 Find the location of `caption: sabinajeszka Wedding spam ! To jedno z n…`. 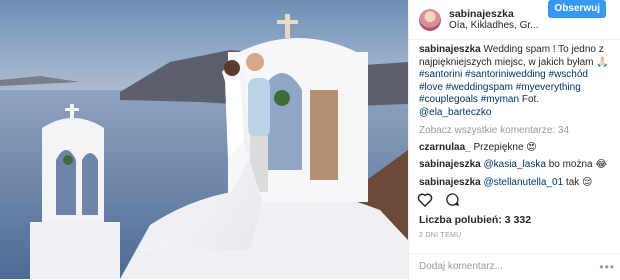

caption: sabinajeszka Wedding spam ! To jedno z n… is located at coordinates (514, 81).